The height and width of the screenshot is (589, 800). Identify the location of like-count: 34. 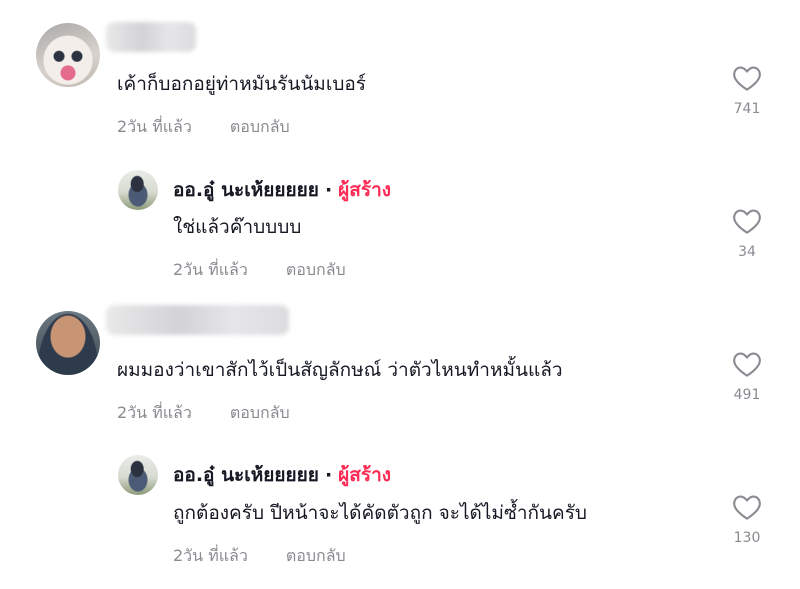
(747, 252).